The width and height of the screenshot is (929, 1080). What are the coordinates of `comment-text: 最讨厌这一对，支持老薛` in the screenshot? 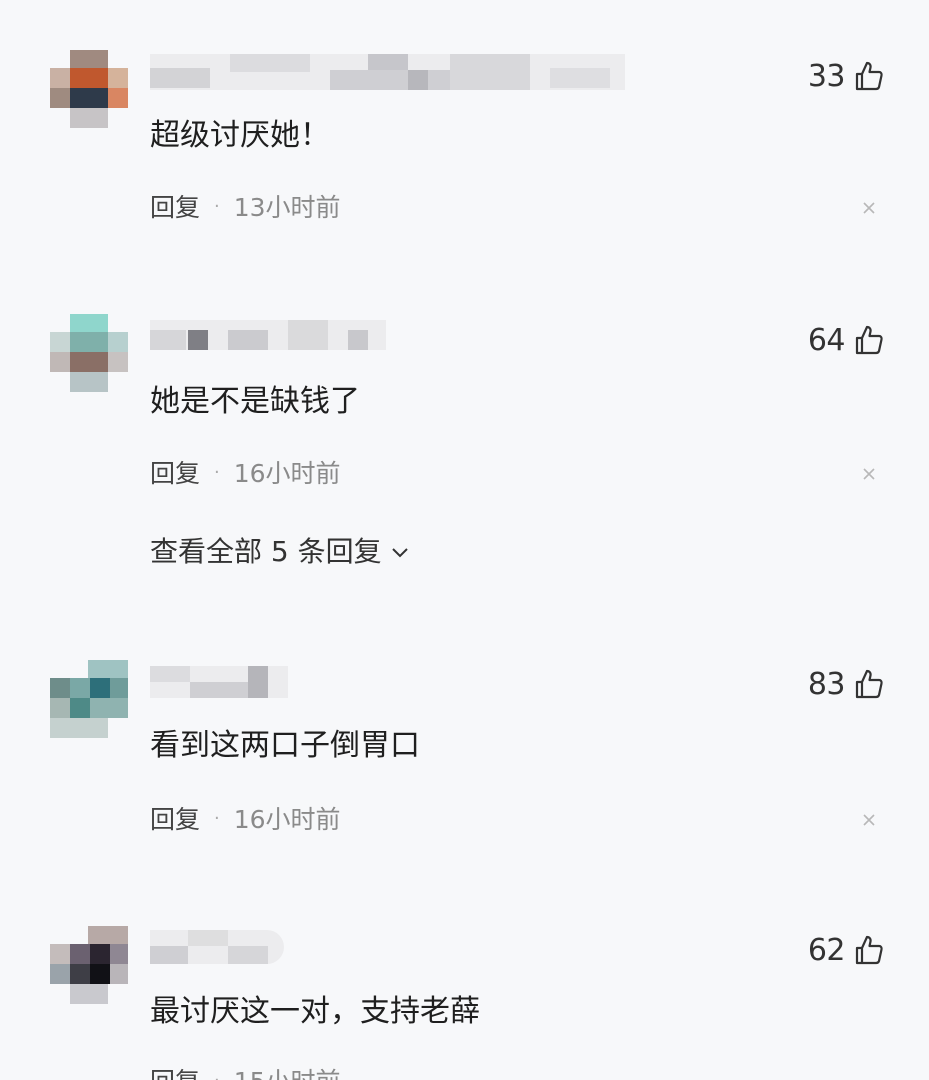 It's located at (315, 1011).